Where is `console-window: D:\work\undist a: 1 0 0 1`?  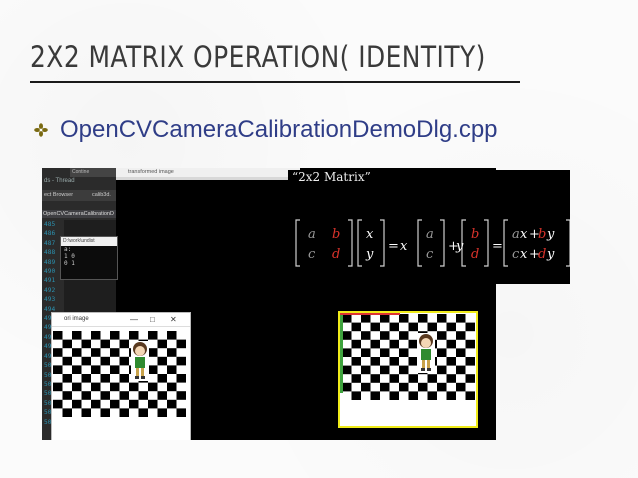 console-window: D:\work\undist a: 1 0 0 1 is located at coordinates (89, 258).